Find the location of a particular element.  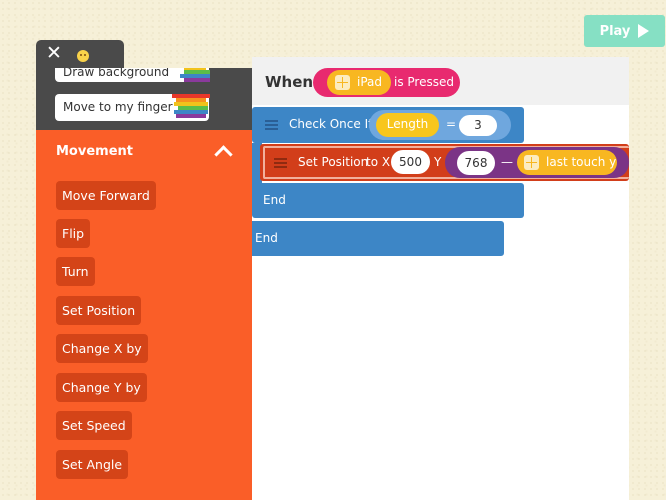

block-flip: Flip is located at coordinates (73, 233).